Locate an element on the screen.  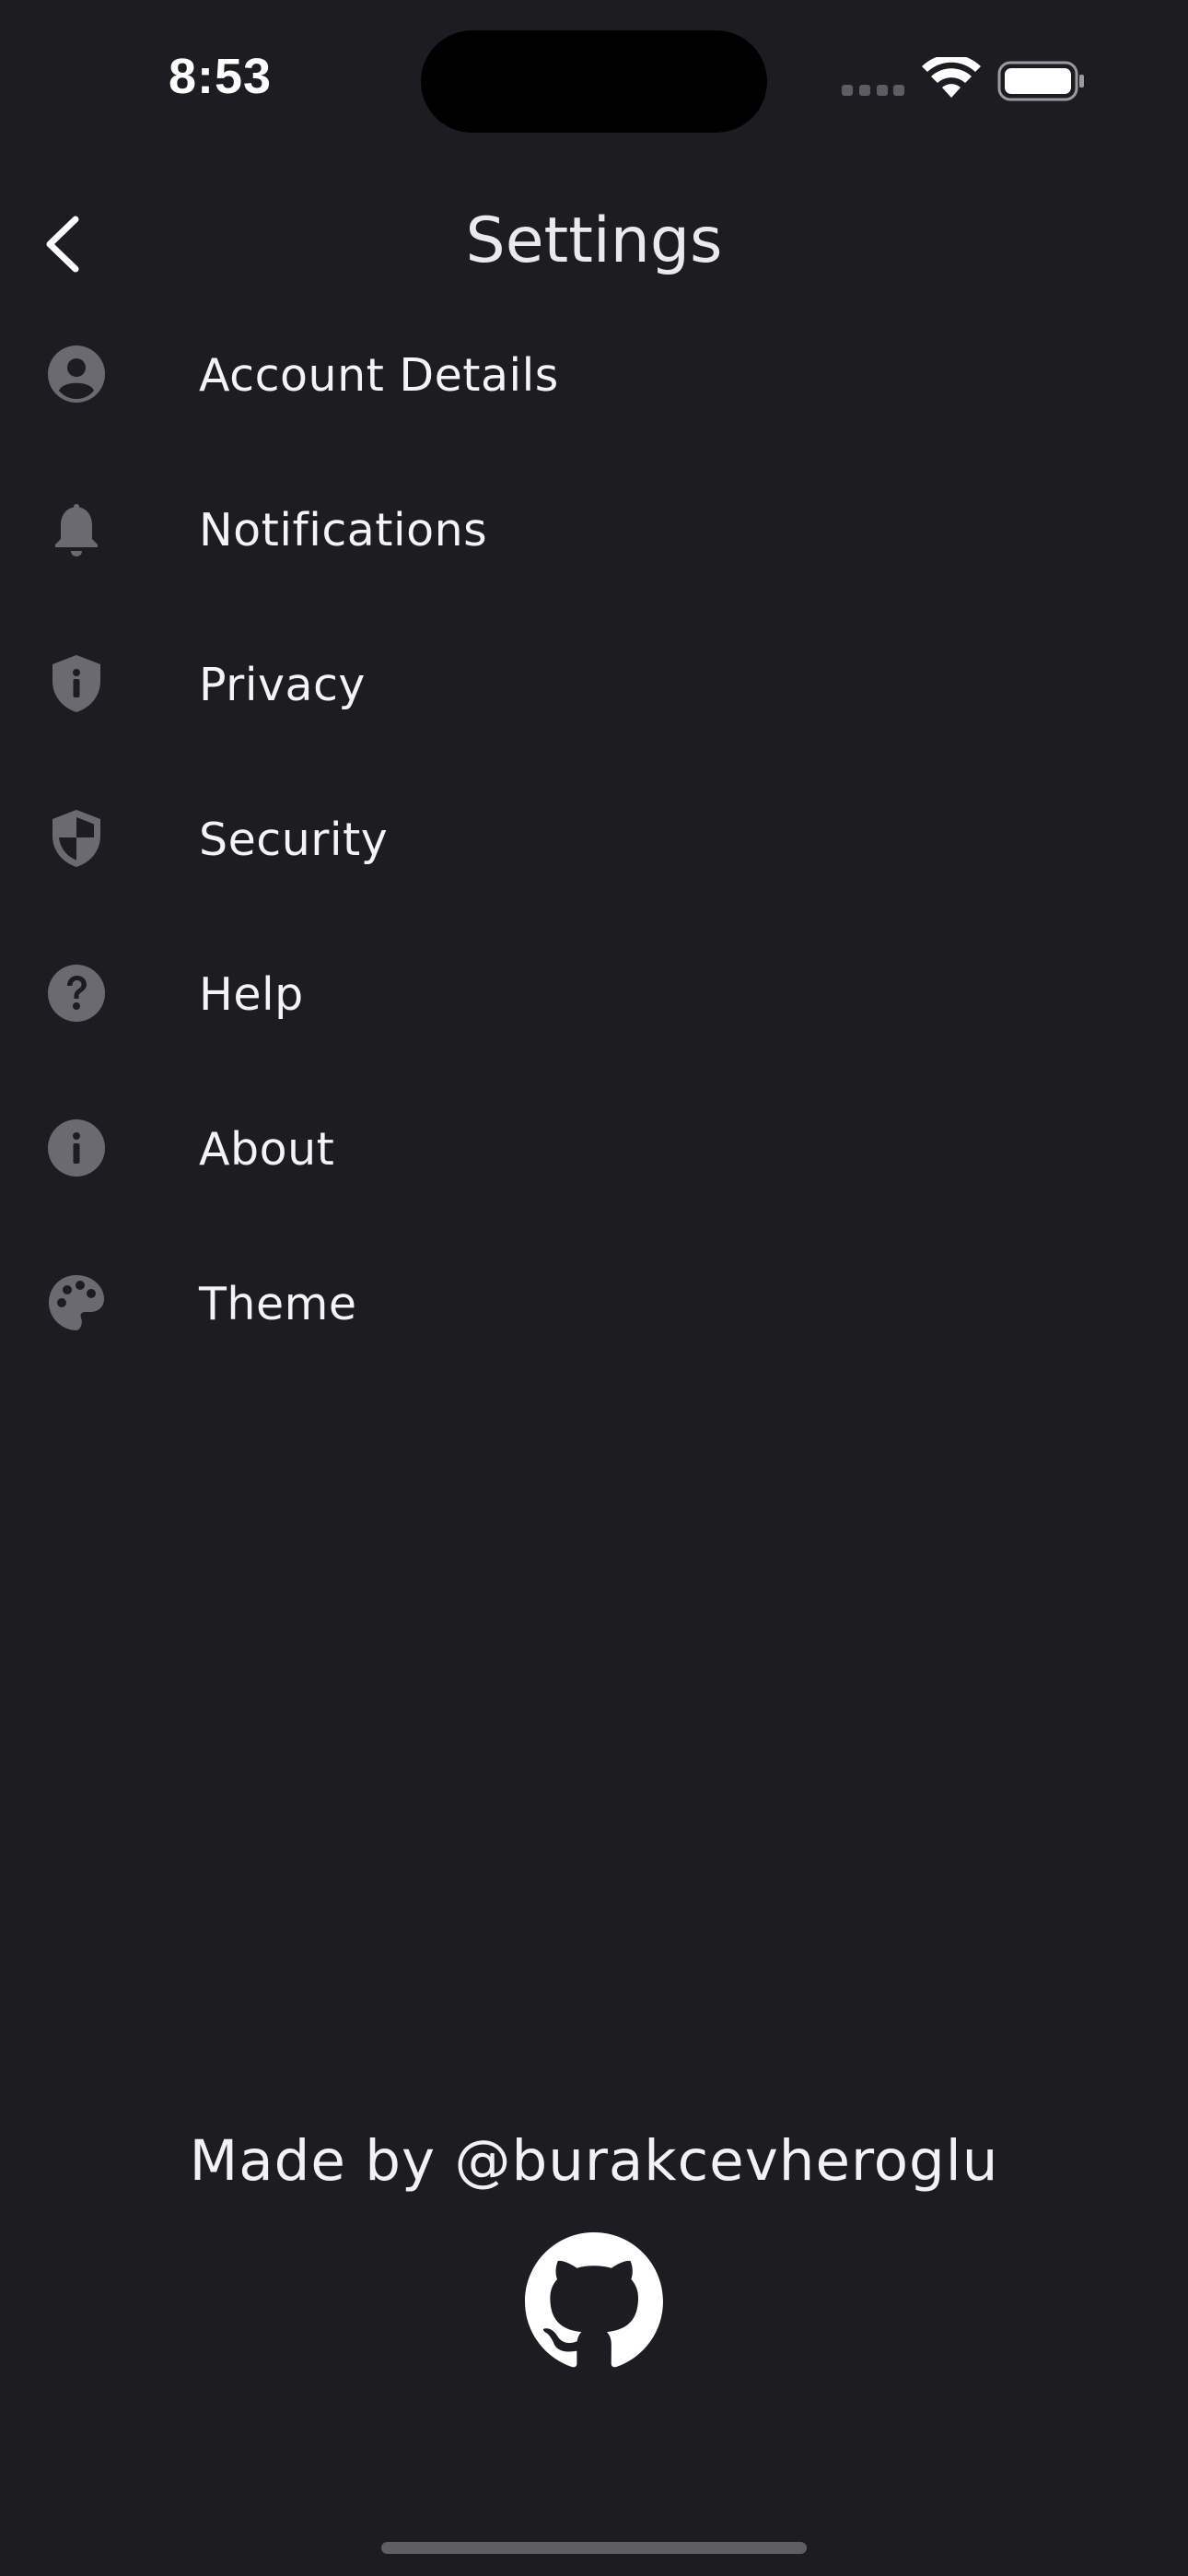
help-circle-icon is located at coordinates (76, 993).